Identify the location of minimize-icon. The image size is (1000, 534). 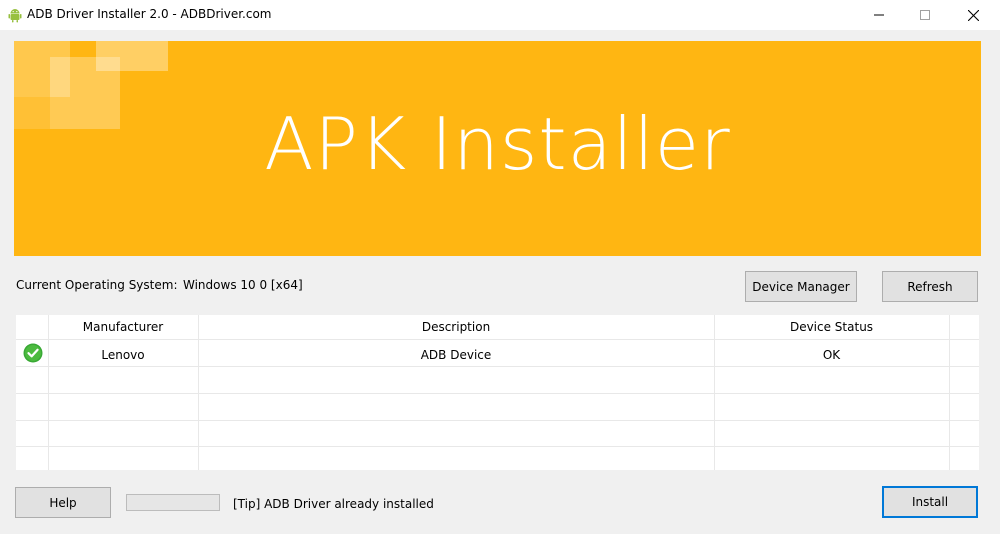
(879, 15).